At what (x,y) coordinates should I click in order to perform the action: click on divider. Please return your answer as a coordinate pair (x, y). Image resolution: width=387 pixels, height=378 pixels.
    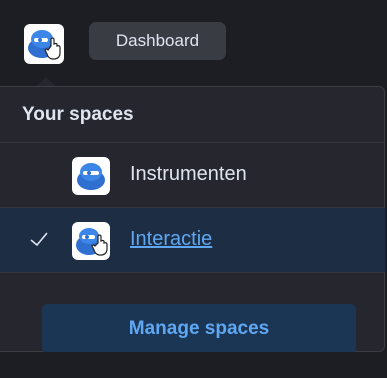
    Looking at the image, I should click on (192, 272).